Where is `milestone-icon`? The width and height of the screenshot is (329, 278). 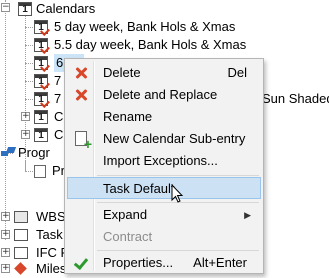 milestone-icon is located at coordinates (20, 268).